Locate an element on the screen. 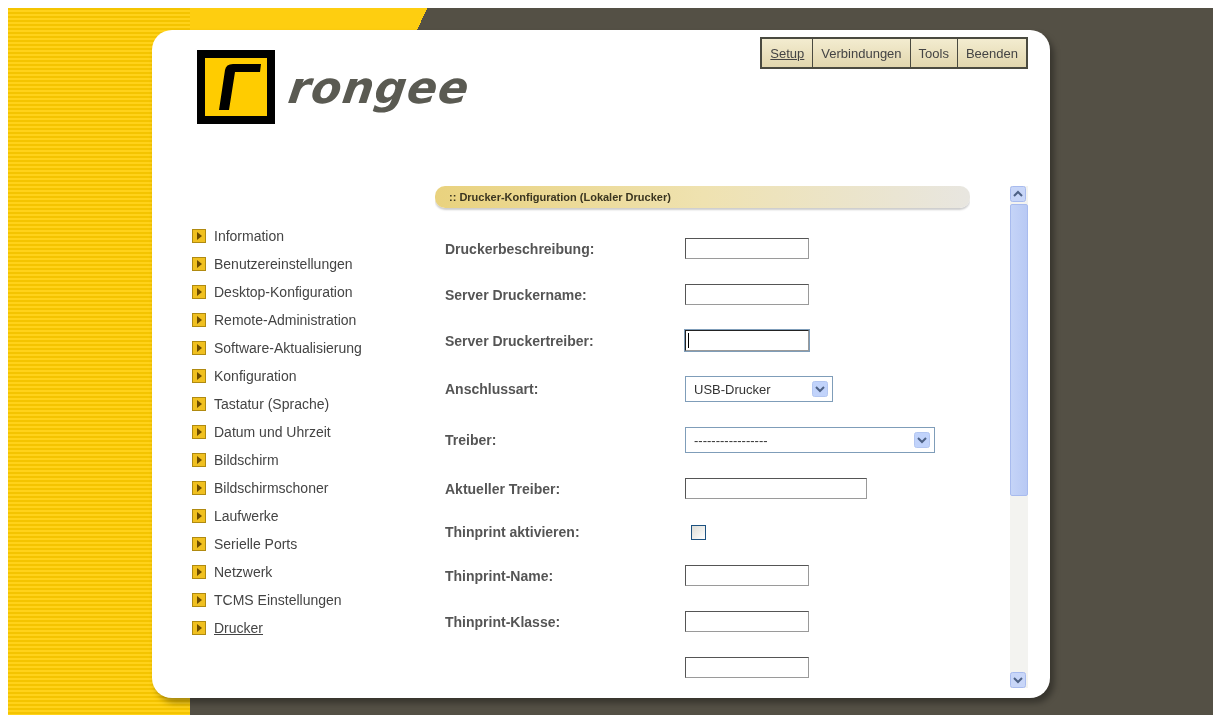  scrollbar-thumb is located at coordinates (1019, 350).